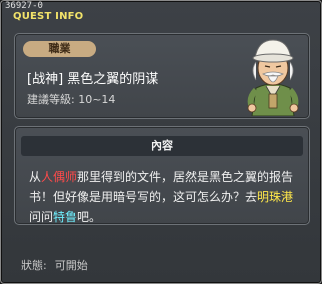  What do you see at coordinates (93, 79) in the screenshot?
I see `quest-name: [战神] 黑色之翼的阴谋` at bounding box center [93, 79].